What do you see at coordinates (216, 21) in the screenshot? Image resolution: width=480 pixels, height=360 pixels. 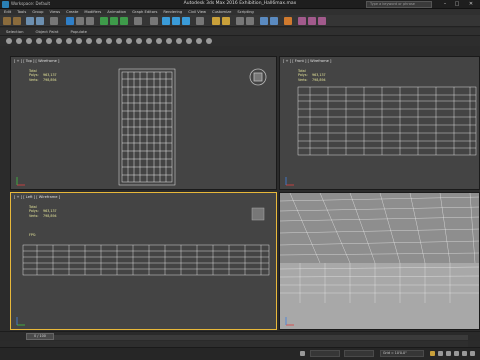 I see `mirror-icon` at bounding box center [216, 21].